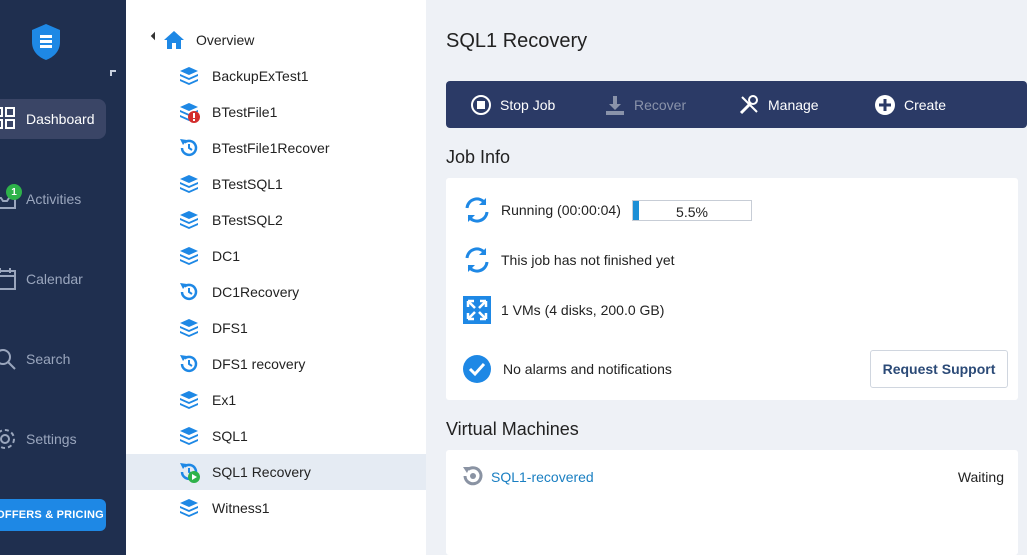  Describe the element at coordinates (113, 73) in the screenshot. I see `collapse-nav-handle` at that location.